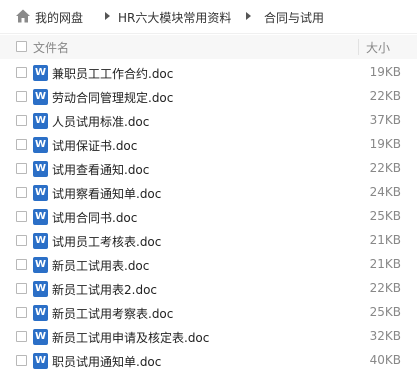 The height and width of the screenshot is (378, 417). Describe the element at coordinates (208, 289) in the screenshot. I see `file-row: W 新员工试用表2.doc 22KB` at that location.